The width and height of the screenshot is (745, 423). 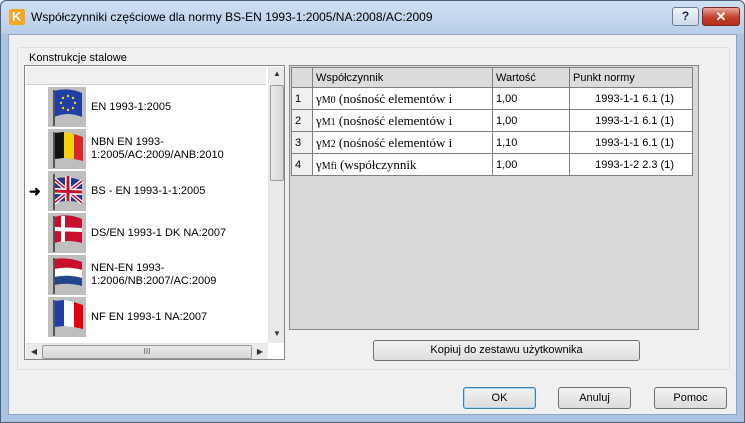 I want to click on row-number: 4, so click(x=302, y=164).